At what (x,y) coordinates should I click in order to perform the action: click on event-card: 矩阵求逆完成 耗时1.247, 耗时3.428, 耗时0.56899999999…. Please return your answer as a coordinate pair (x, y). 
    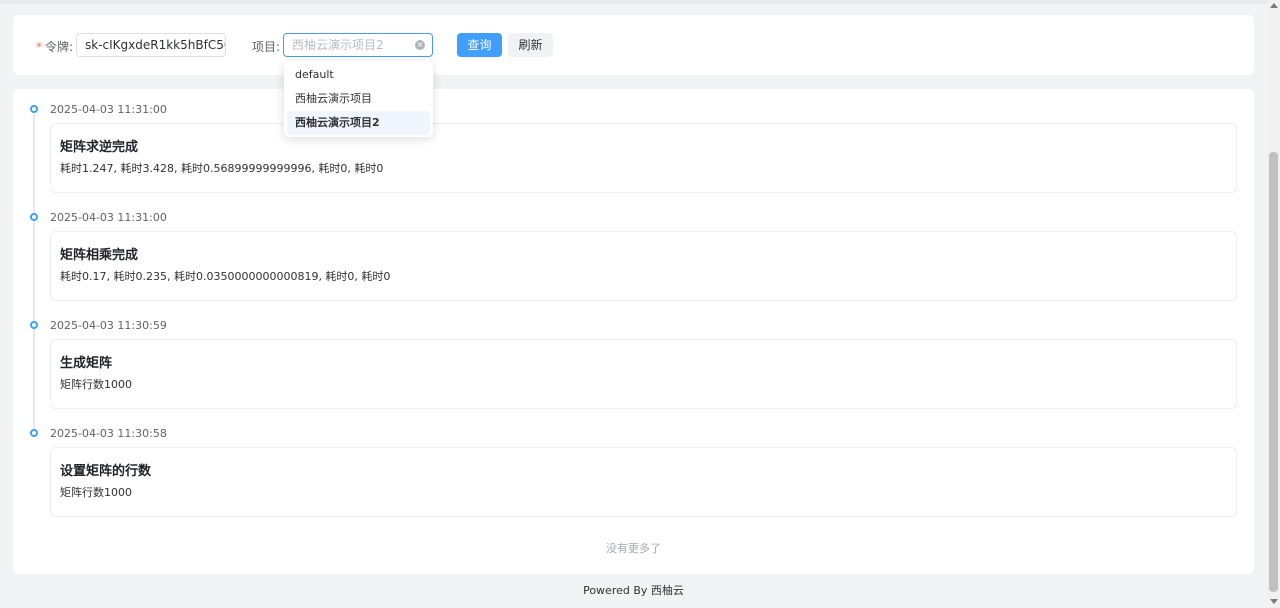
    Looking at the image, I should click on (643, 158).